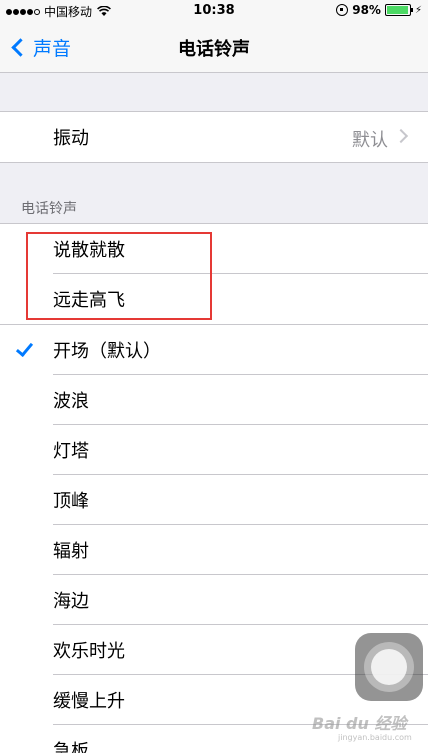 This screenshot has width=428, height=753. What do you see at coordinates (89, 701) in the screenshot?
I see `ringtone-label: 缓慢上升` at bounding box center [89, 701].